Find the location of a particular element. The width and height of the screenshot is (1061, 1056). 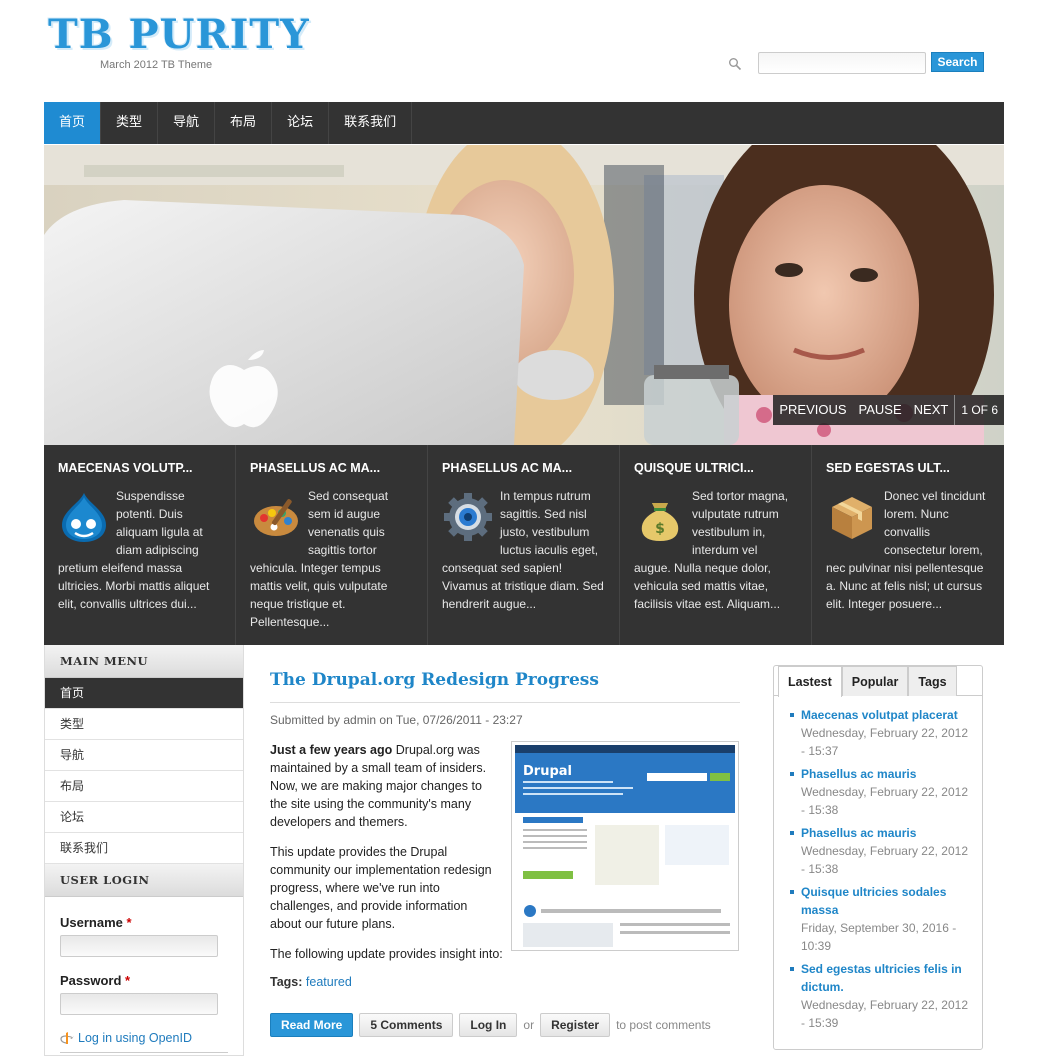

list-item-date: Wednesday, February 22, 2012 - 15:37 is located at coordinates (884, 742).